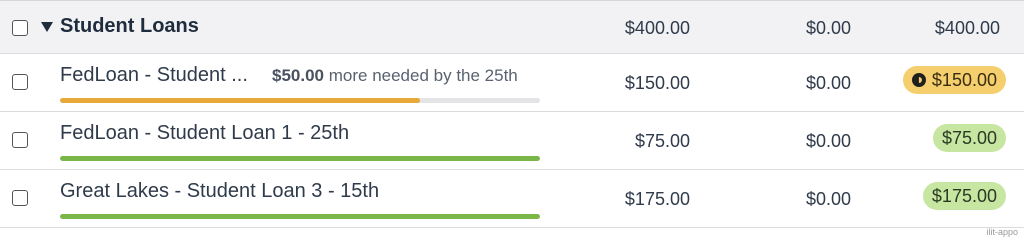  Describe the element at coordinates (964, 79) in the screenshot. I see `available-amount: $150.00` at that location.